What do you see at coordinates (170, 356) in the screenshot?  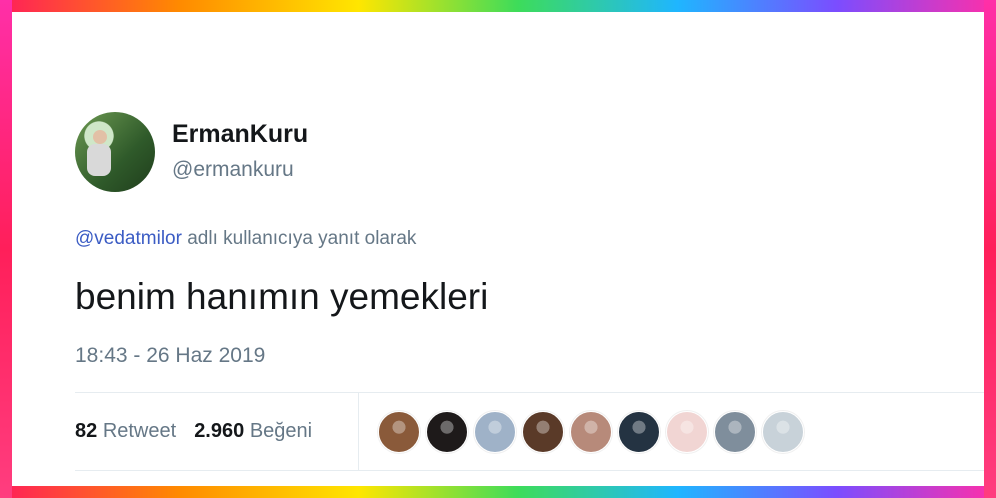 I see `tweet-timestamp: 18:43 - 26 Haz 2019` at bounding box center [170, 356].